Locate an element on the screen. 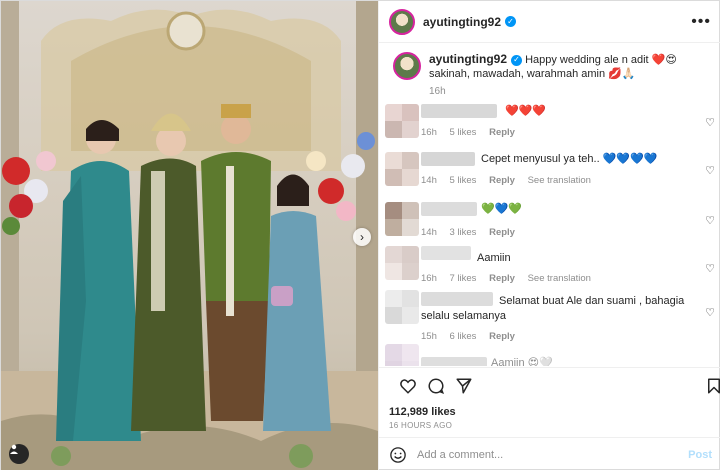 The height and width of the screenshot is (470, 720). comment-meta: 16h 7 likes Reply See translation is located at coordinates (511, 278).